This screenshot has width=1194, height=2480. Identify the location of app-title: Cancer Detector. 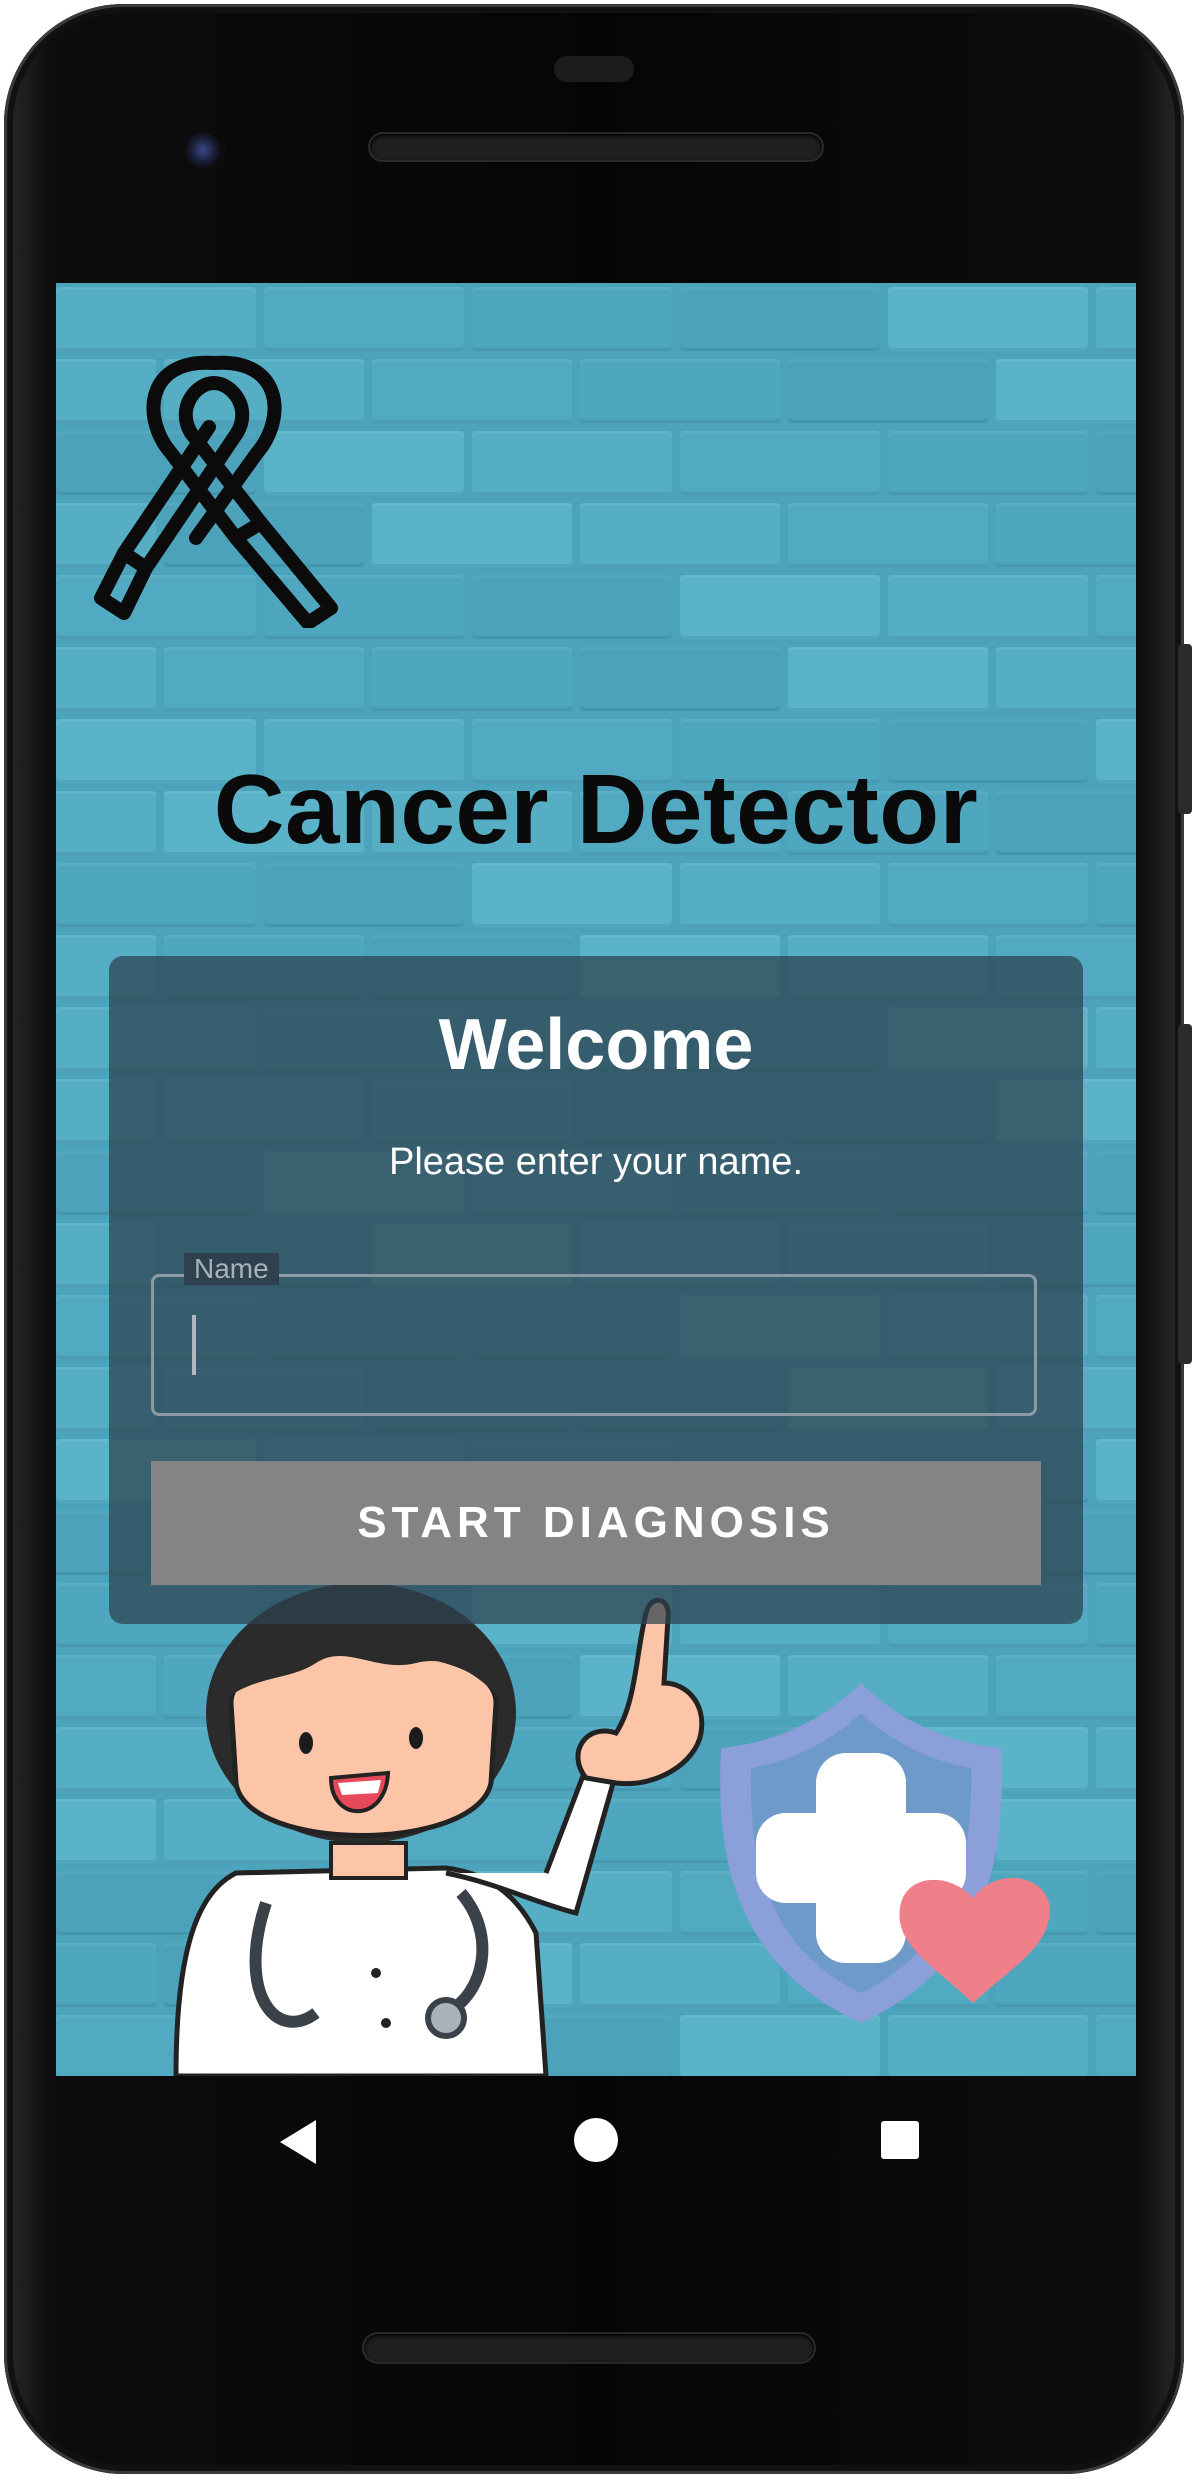
(596, 809).